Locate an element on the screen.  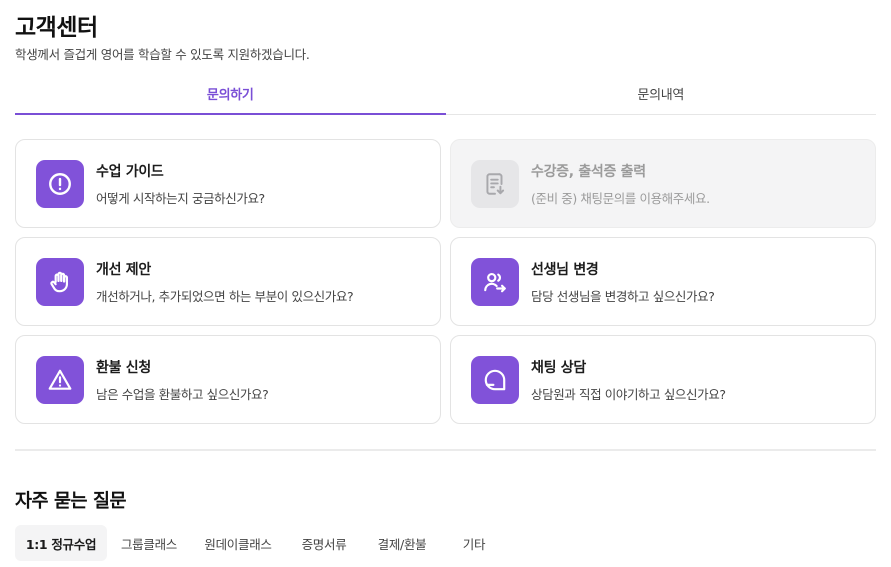
card-title: 개선 제안 is located at coordinates (123, 269).